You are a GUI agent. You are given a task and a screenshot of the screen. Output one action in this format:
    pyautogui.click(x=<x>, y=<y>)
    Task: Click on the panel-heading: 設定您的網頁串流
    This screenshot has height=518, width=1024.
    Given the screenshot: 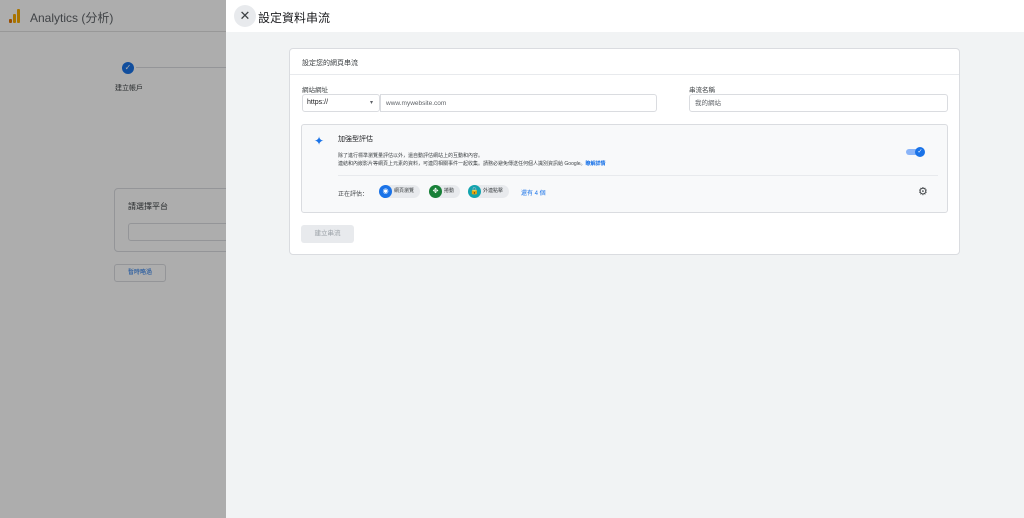 What is the action you would take?
    pyautogui.click(x=624, y=62)
    